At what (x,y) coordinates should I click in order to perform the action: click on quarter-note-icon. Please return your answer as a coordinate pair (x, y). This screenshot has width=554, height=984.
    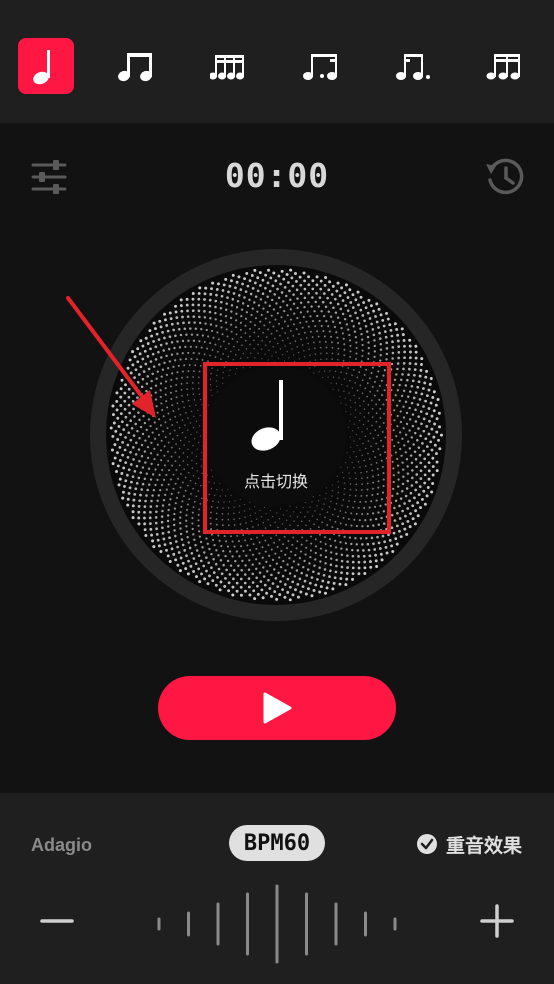
    Looking at the image, I should click on (41, 67).